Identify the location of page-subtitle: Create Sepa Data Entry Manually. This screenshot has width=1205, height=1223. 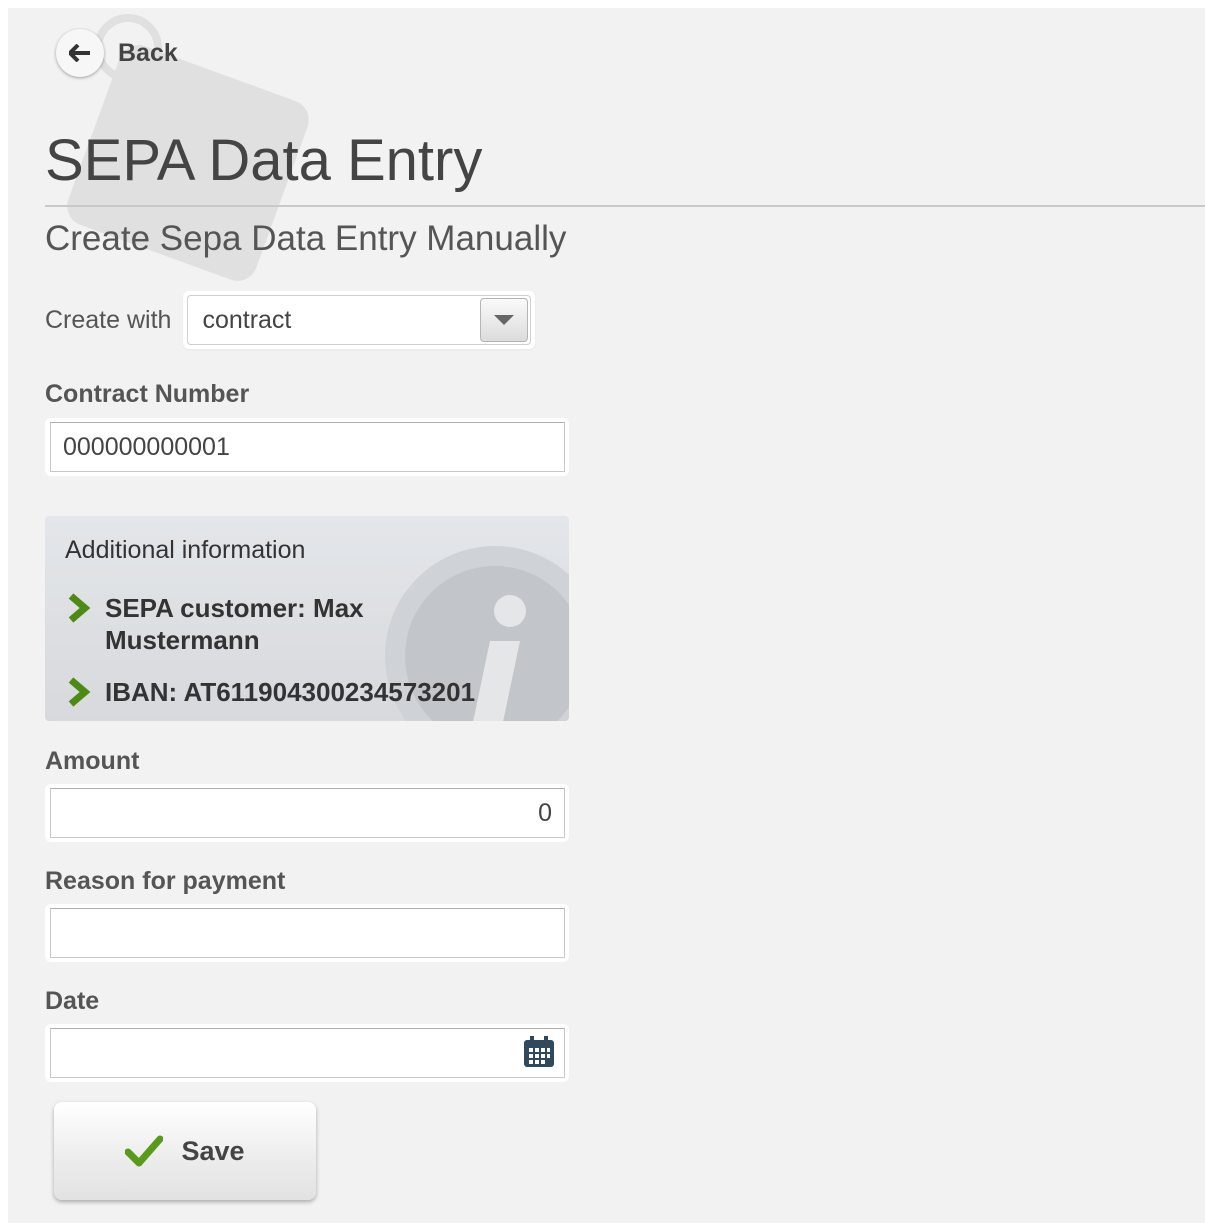
(306, 238).